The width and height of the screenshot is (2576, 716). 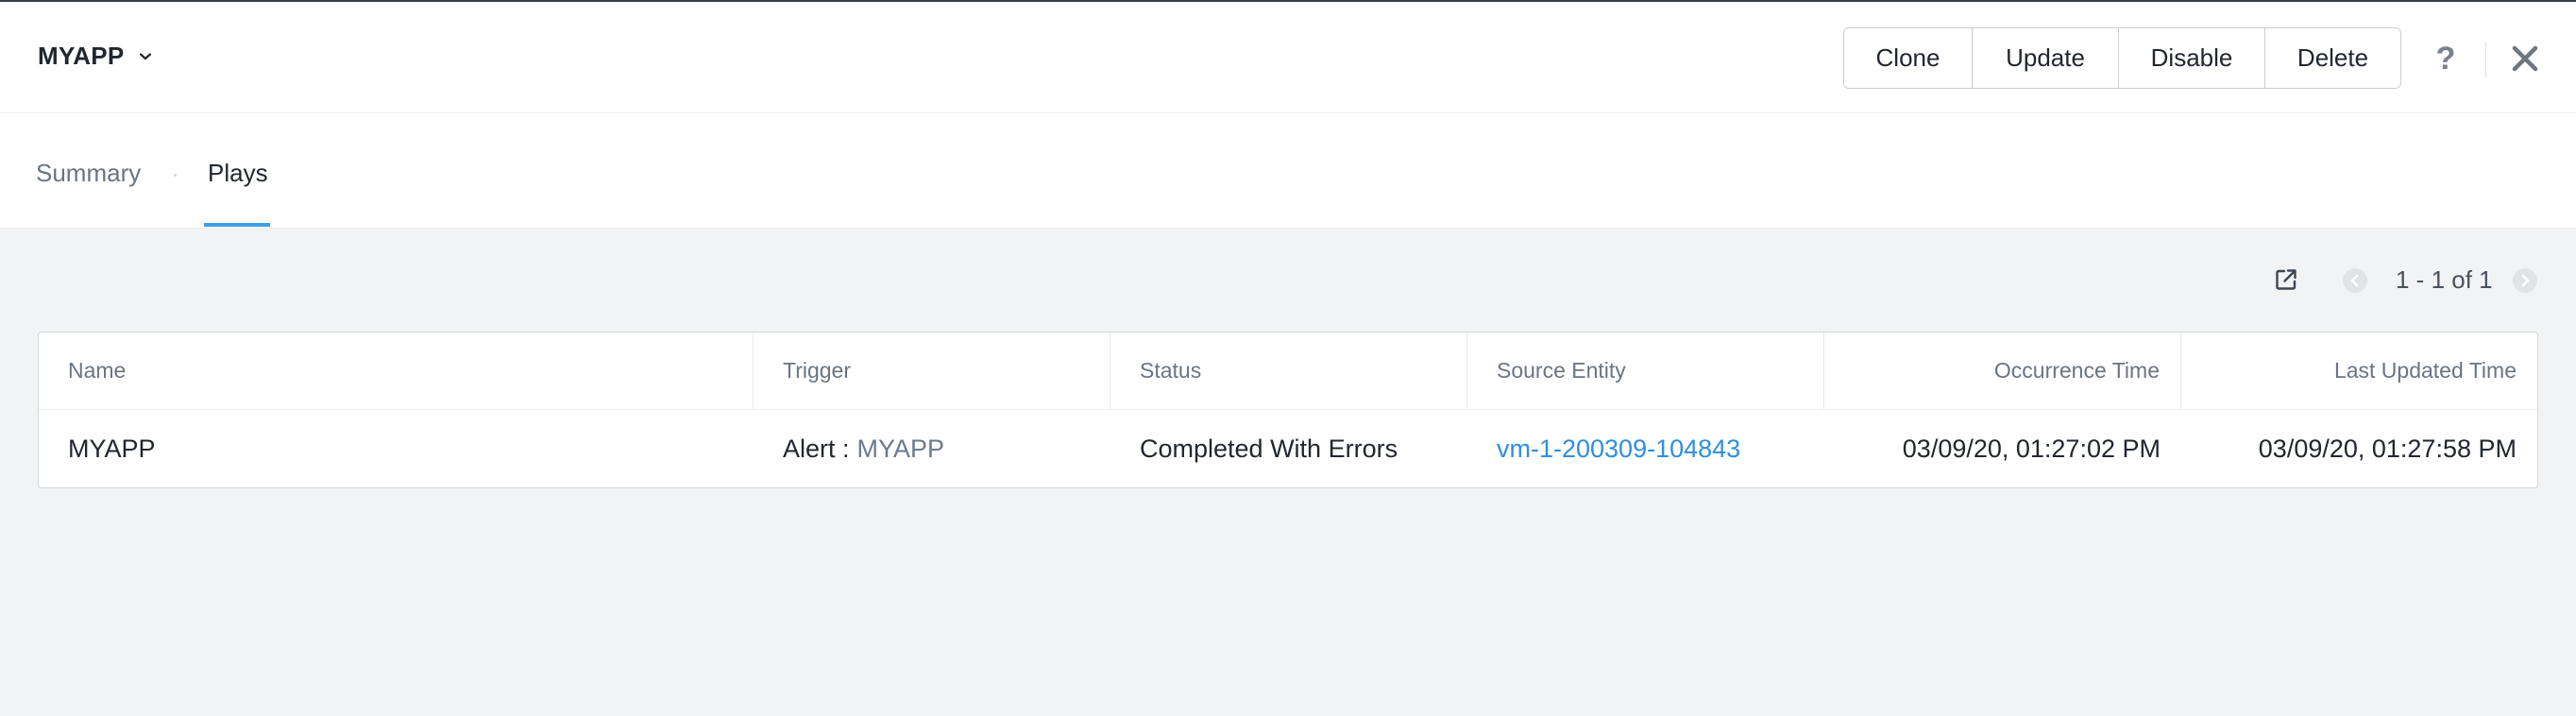 I want to click on delete-button: Delete, so click(x=2332, y=58).